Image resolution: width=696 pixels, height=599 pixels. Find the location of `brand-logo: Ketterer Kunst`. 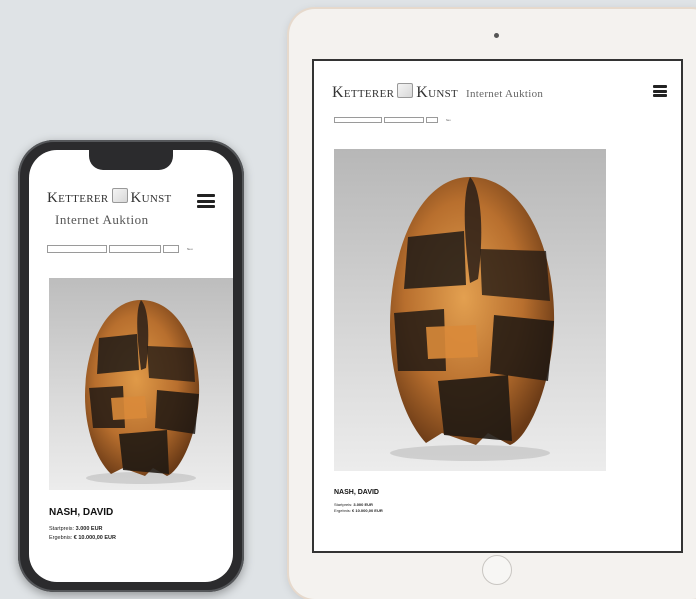

brand-logo: Ketterer Kunst is located at coordinates (109, 197).